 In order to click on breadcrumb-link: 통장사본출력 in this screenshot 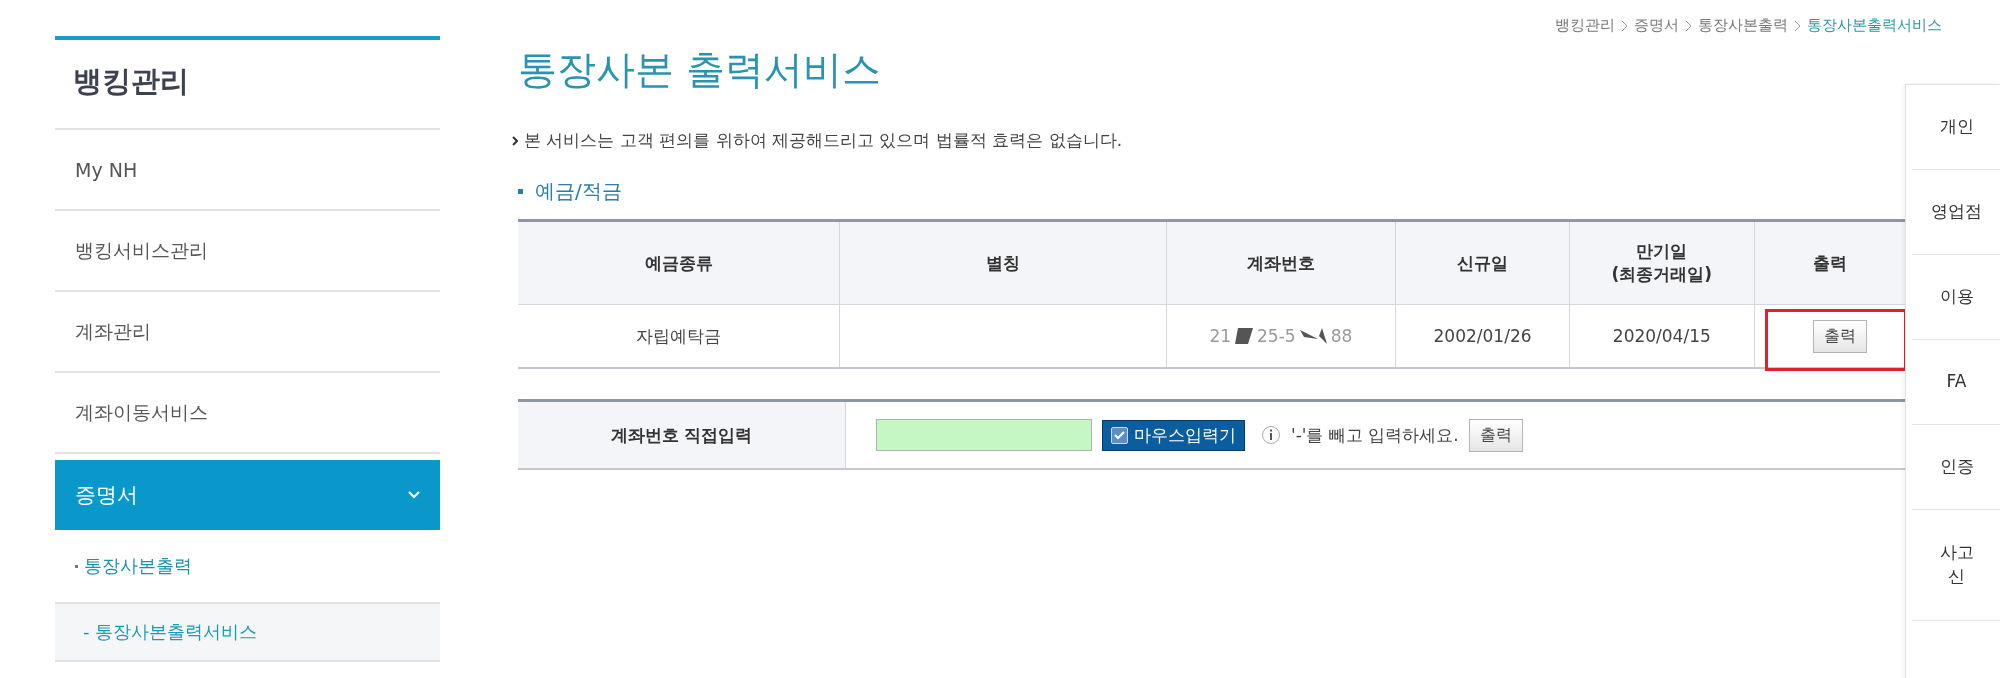, I will do `click(1743, 25)`.